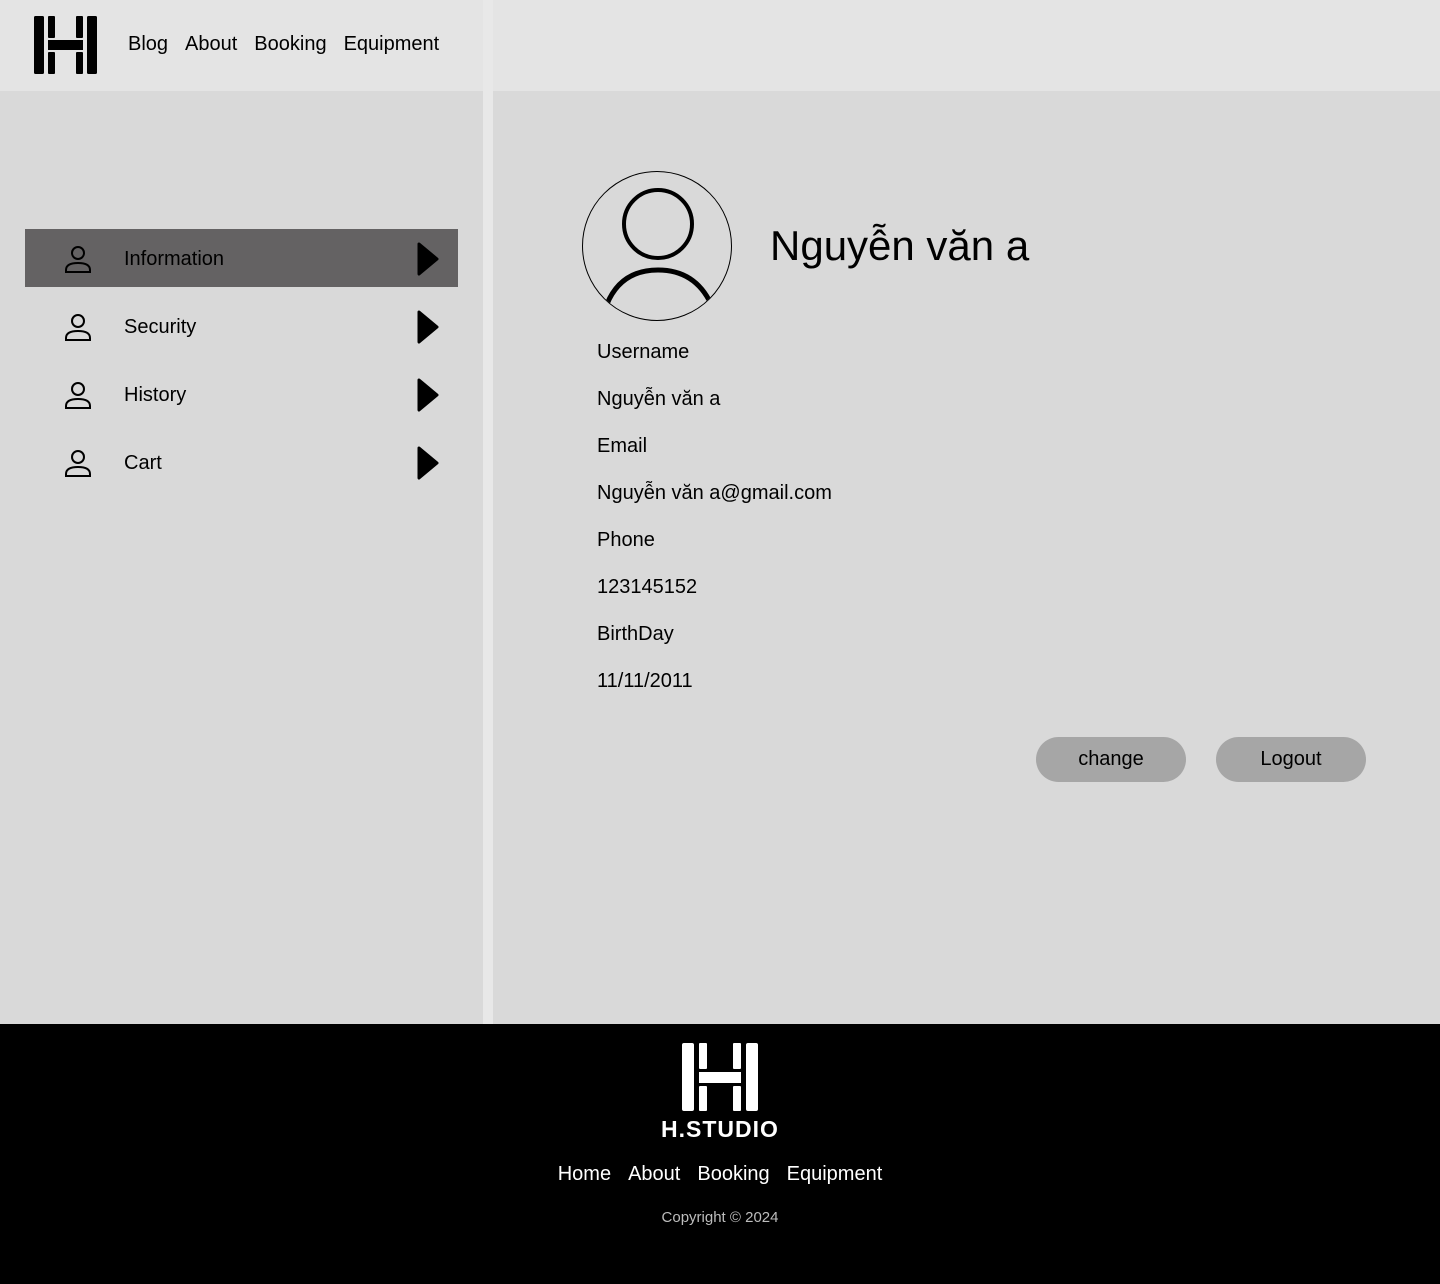 The image size is (1440, 1284). I want to click on brand-name: H.STUDIO, so click(720, 1129).